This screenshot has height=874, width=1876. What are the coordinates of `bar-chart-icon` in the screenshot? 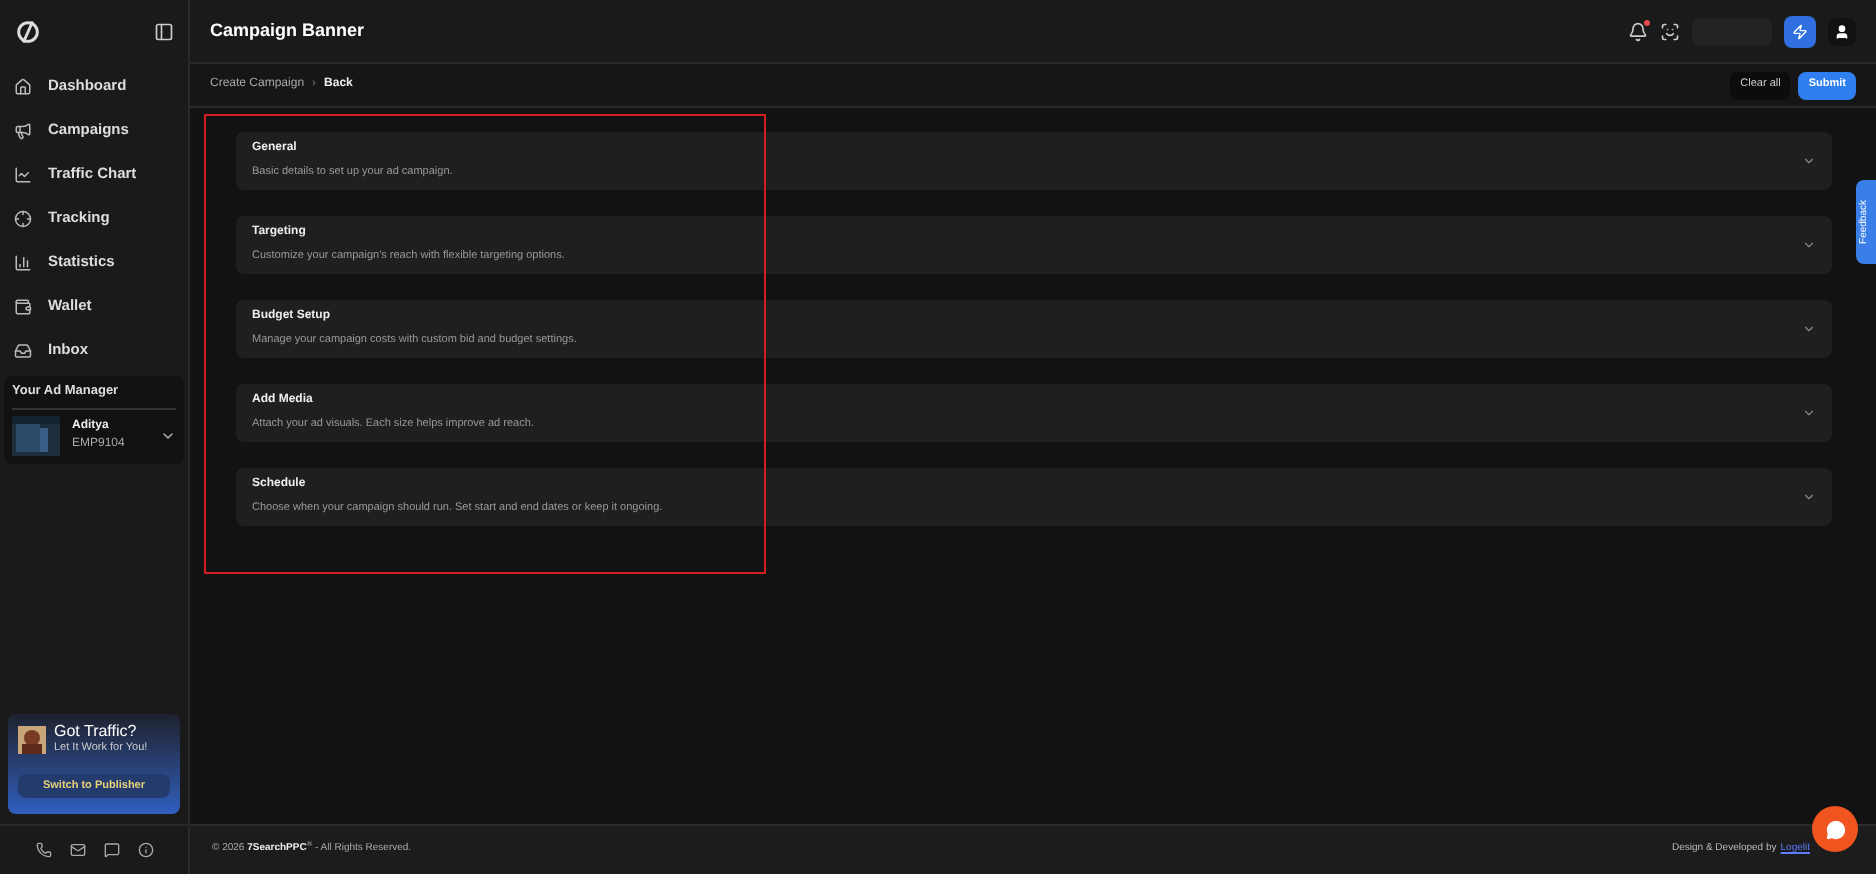 It's located at (23, 262).